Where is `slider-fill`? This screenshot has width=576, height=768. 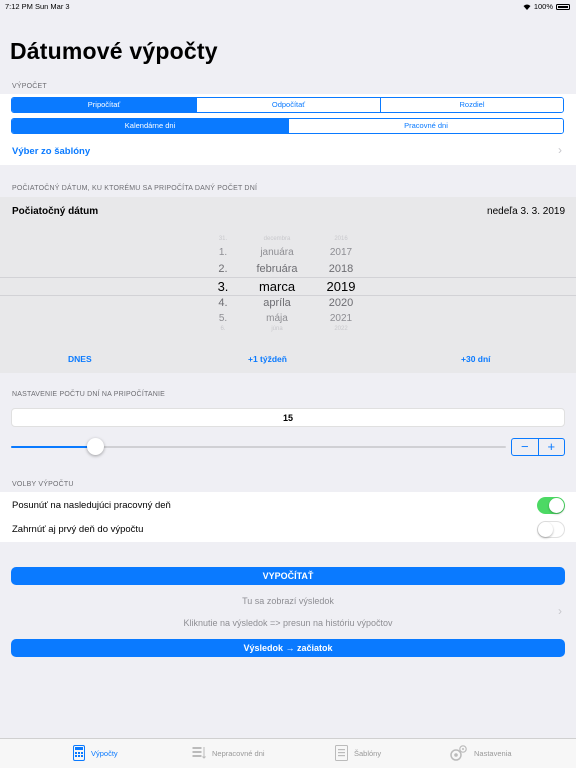
slider-fill is located at coordinates (53, 447).